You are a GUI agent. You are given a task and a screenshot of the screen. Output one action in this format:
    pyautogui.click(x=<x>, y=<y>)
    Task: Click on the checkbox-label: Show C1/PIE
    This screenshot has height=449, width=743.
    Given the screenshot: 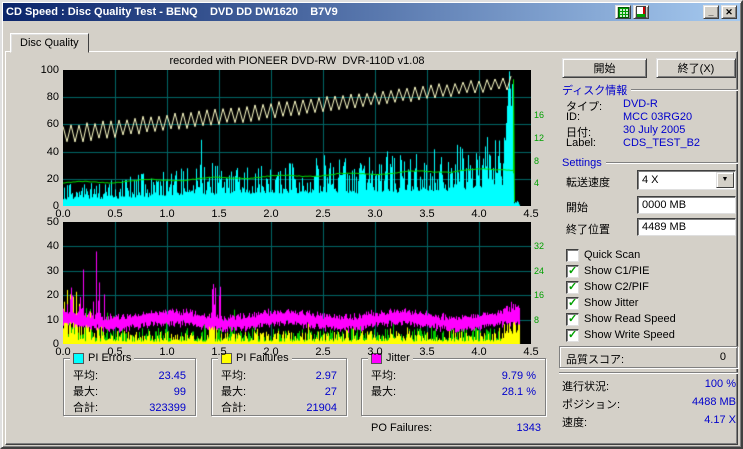 What is the action you would take?
    pyautogui.click(x=617, y=271)
    